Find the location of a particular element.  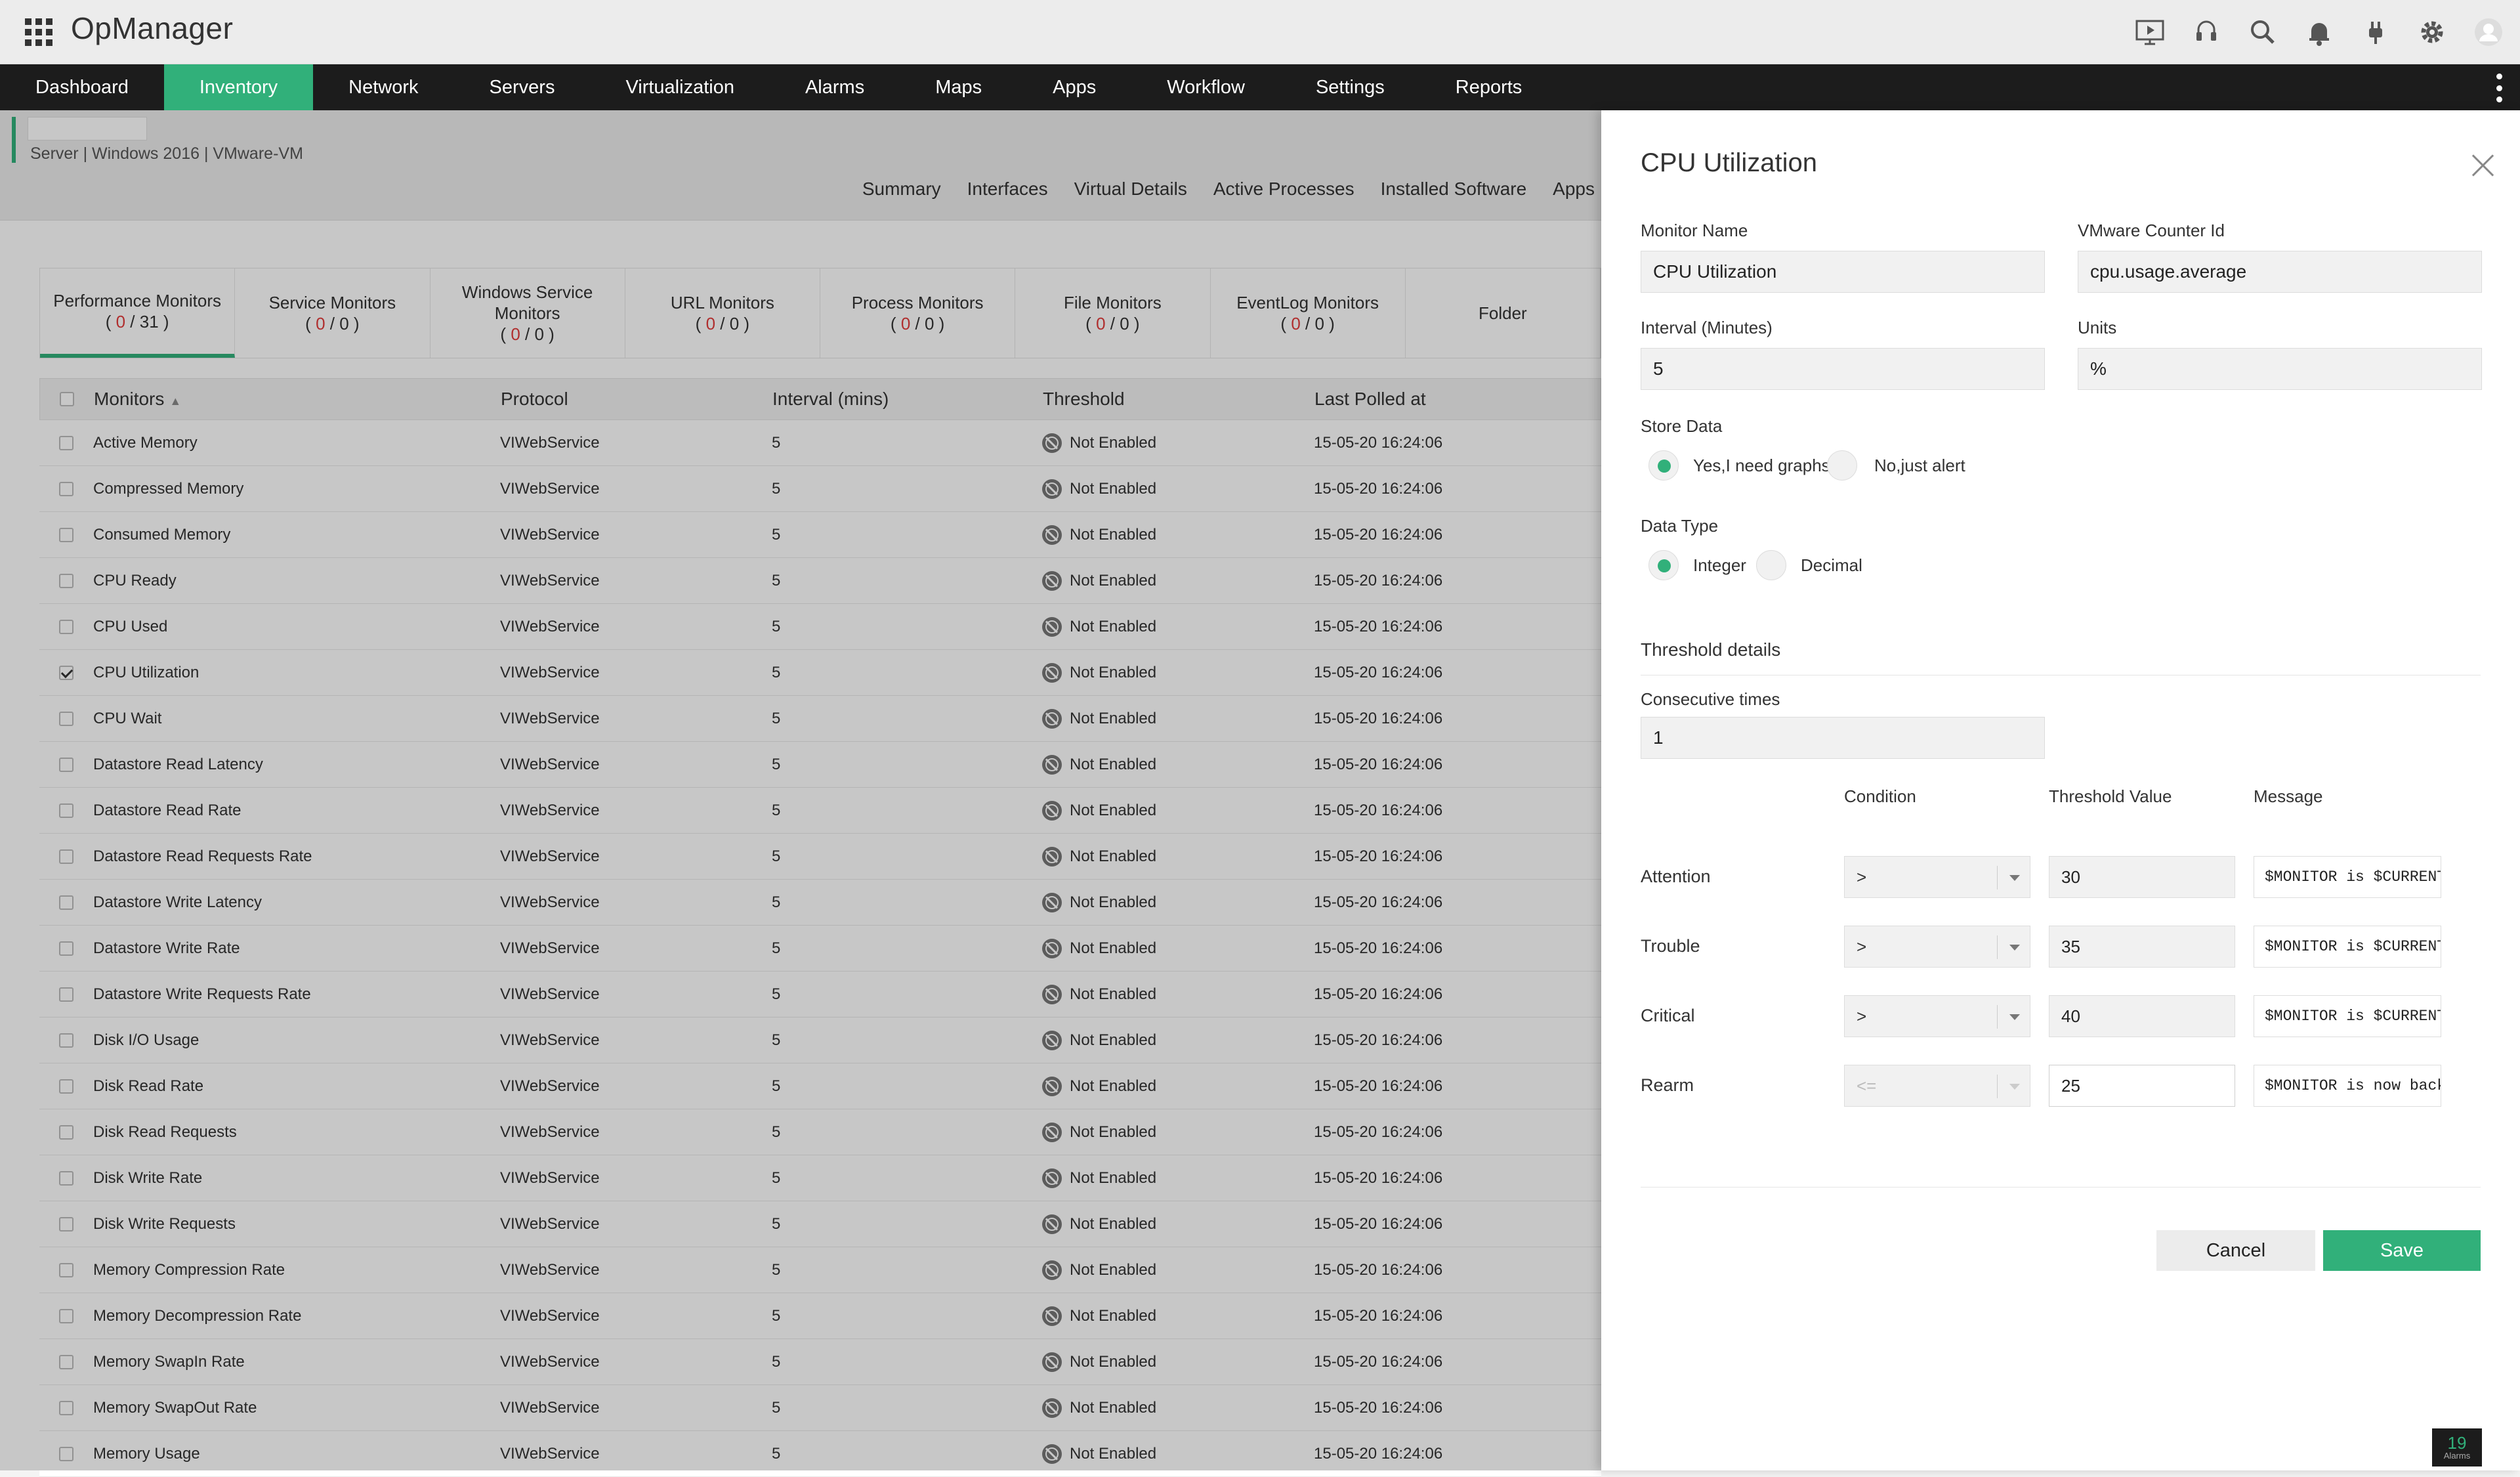

nav-item-apps: Apps is located at coordinates (1074, 87).